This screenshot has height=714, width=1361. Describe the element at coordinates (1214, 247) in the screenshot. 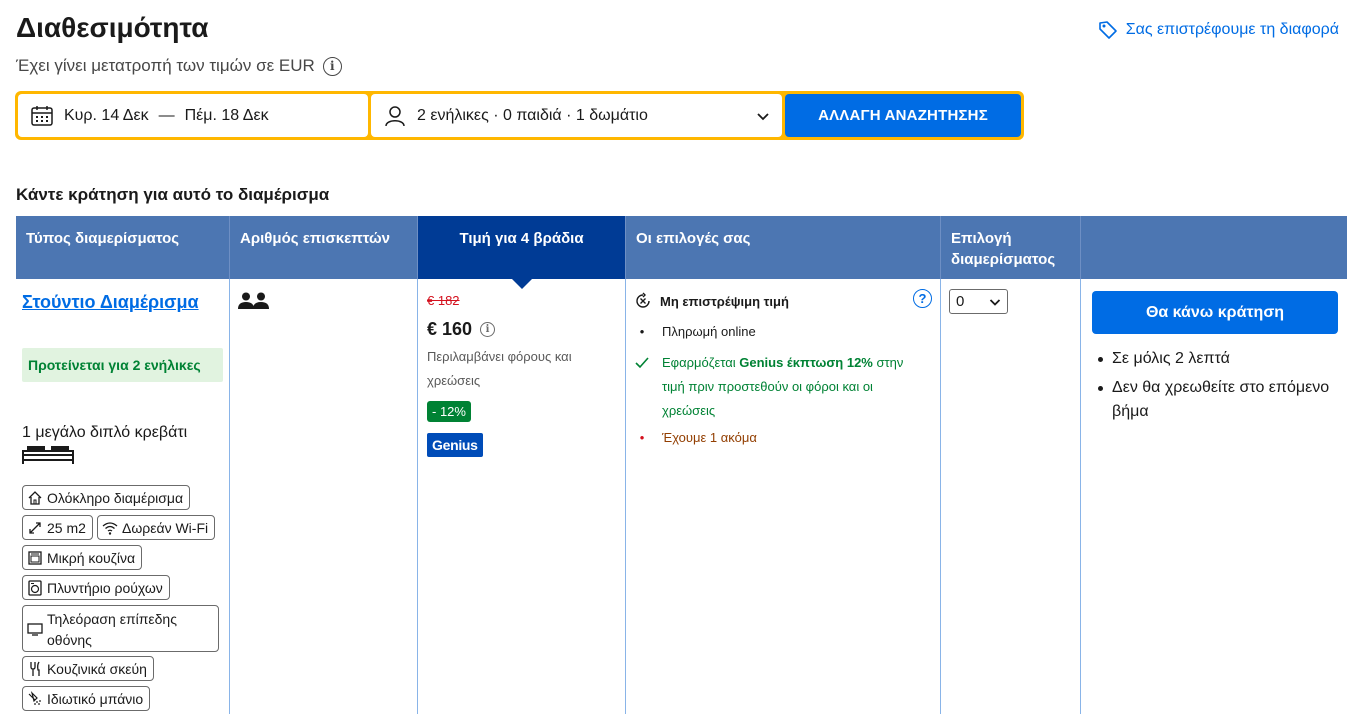

I see `header-empty` at that location.